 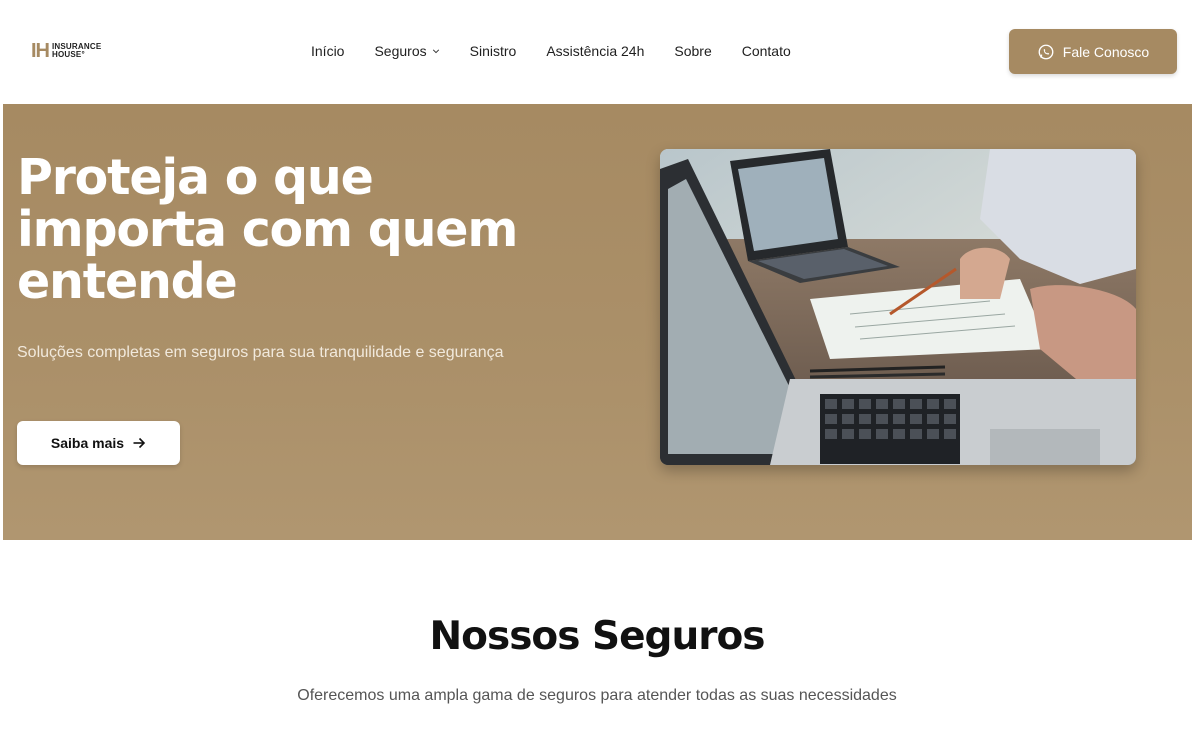 I want to click on nav-item-inicio: Início, so click(x=327, y=51).